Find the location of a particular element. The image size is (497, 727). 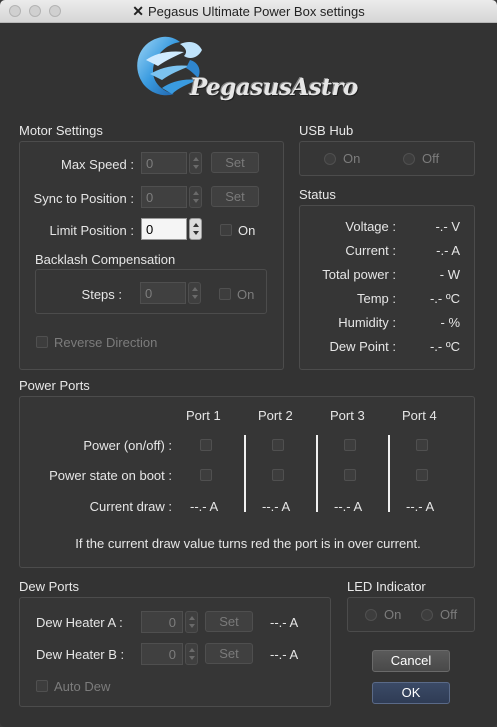

port-4-current-draw: --.- A is located at coordinates (420, 506).